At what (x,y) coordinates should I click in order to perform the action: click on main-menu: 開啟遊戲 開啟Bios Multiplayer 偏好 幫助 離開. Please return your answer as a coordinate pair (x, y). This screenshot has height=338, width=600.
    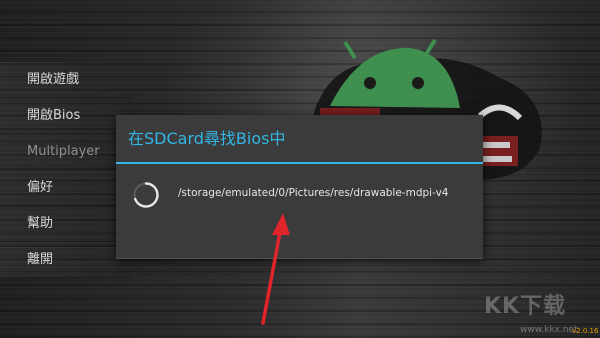
    Looking at the image, I should click on (65, 170).